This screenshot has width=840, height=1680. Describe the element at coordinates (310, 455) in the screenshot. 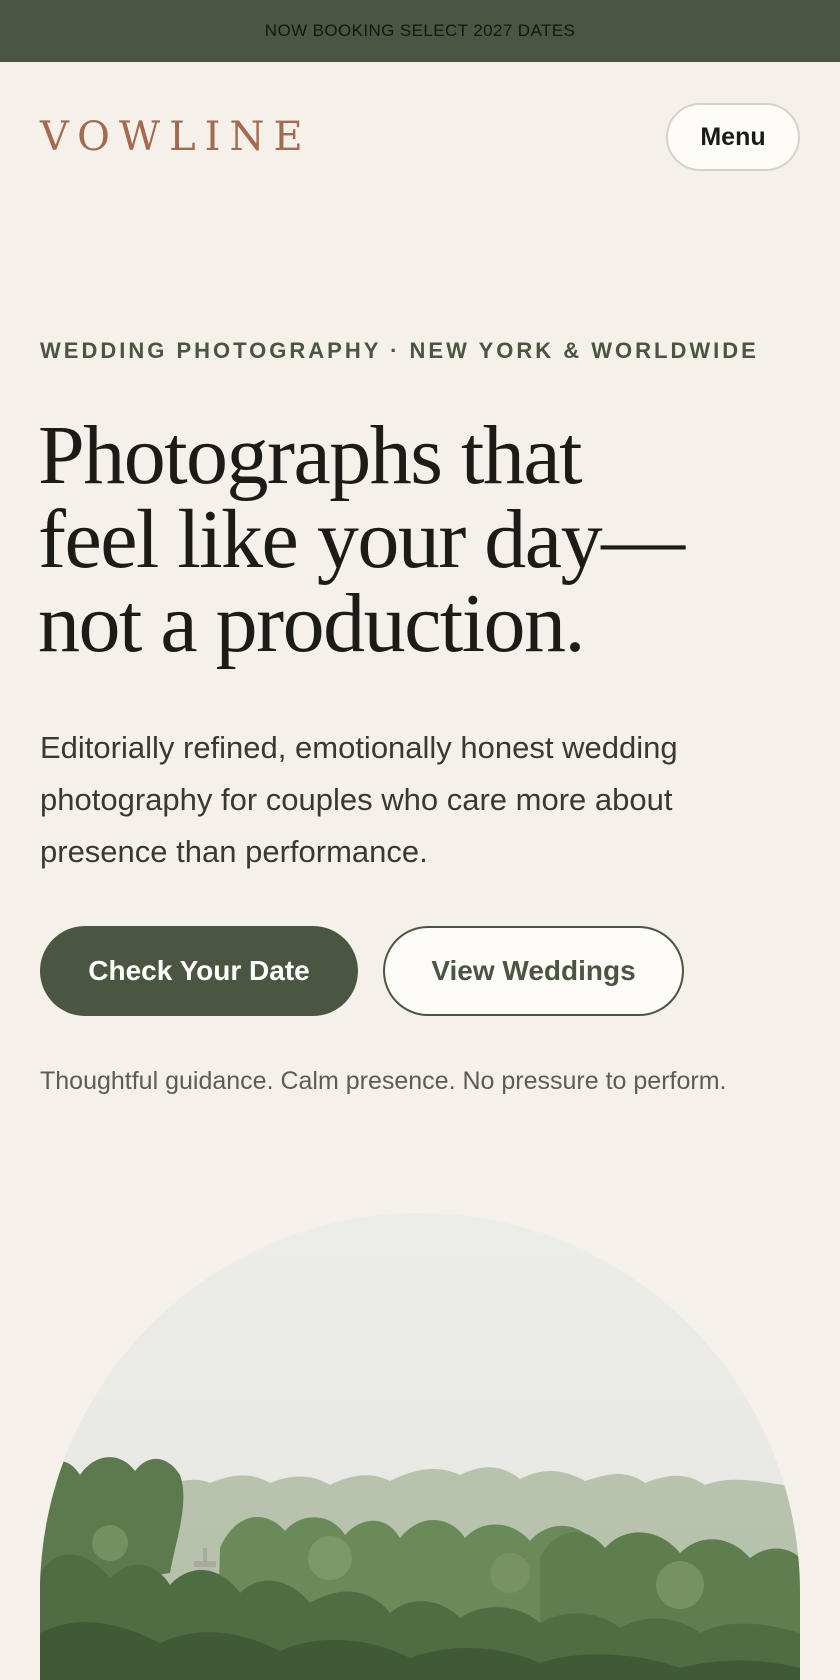

I see `headline-line: Photographs that` at that location.